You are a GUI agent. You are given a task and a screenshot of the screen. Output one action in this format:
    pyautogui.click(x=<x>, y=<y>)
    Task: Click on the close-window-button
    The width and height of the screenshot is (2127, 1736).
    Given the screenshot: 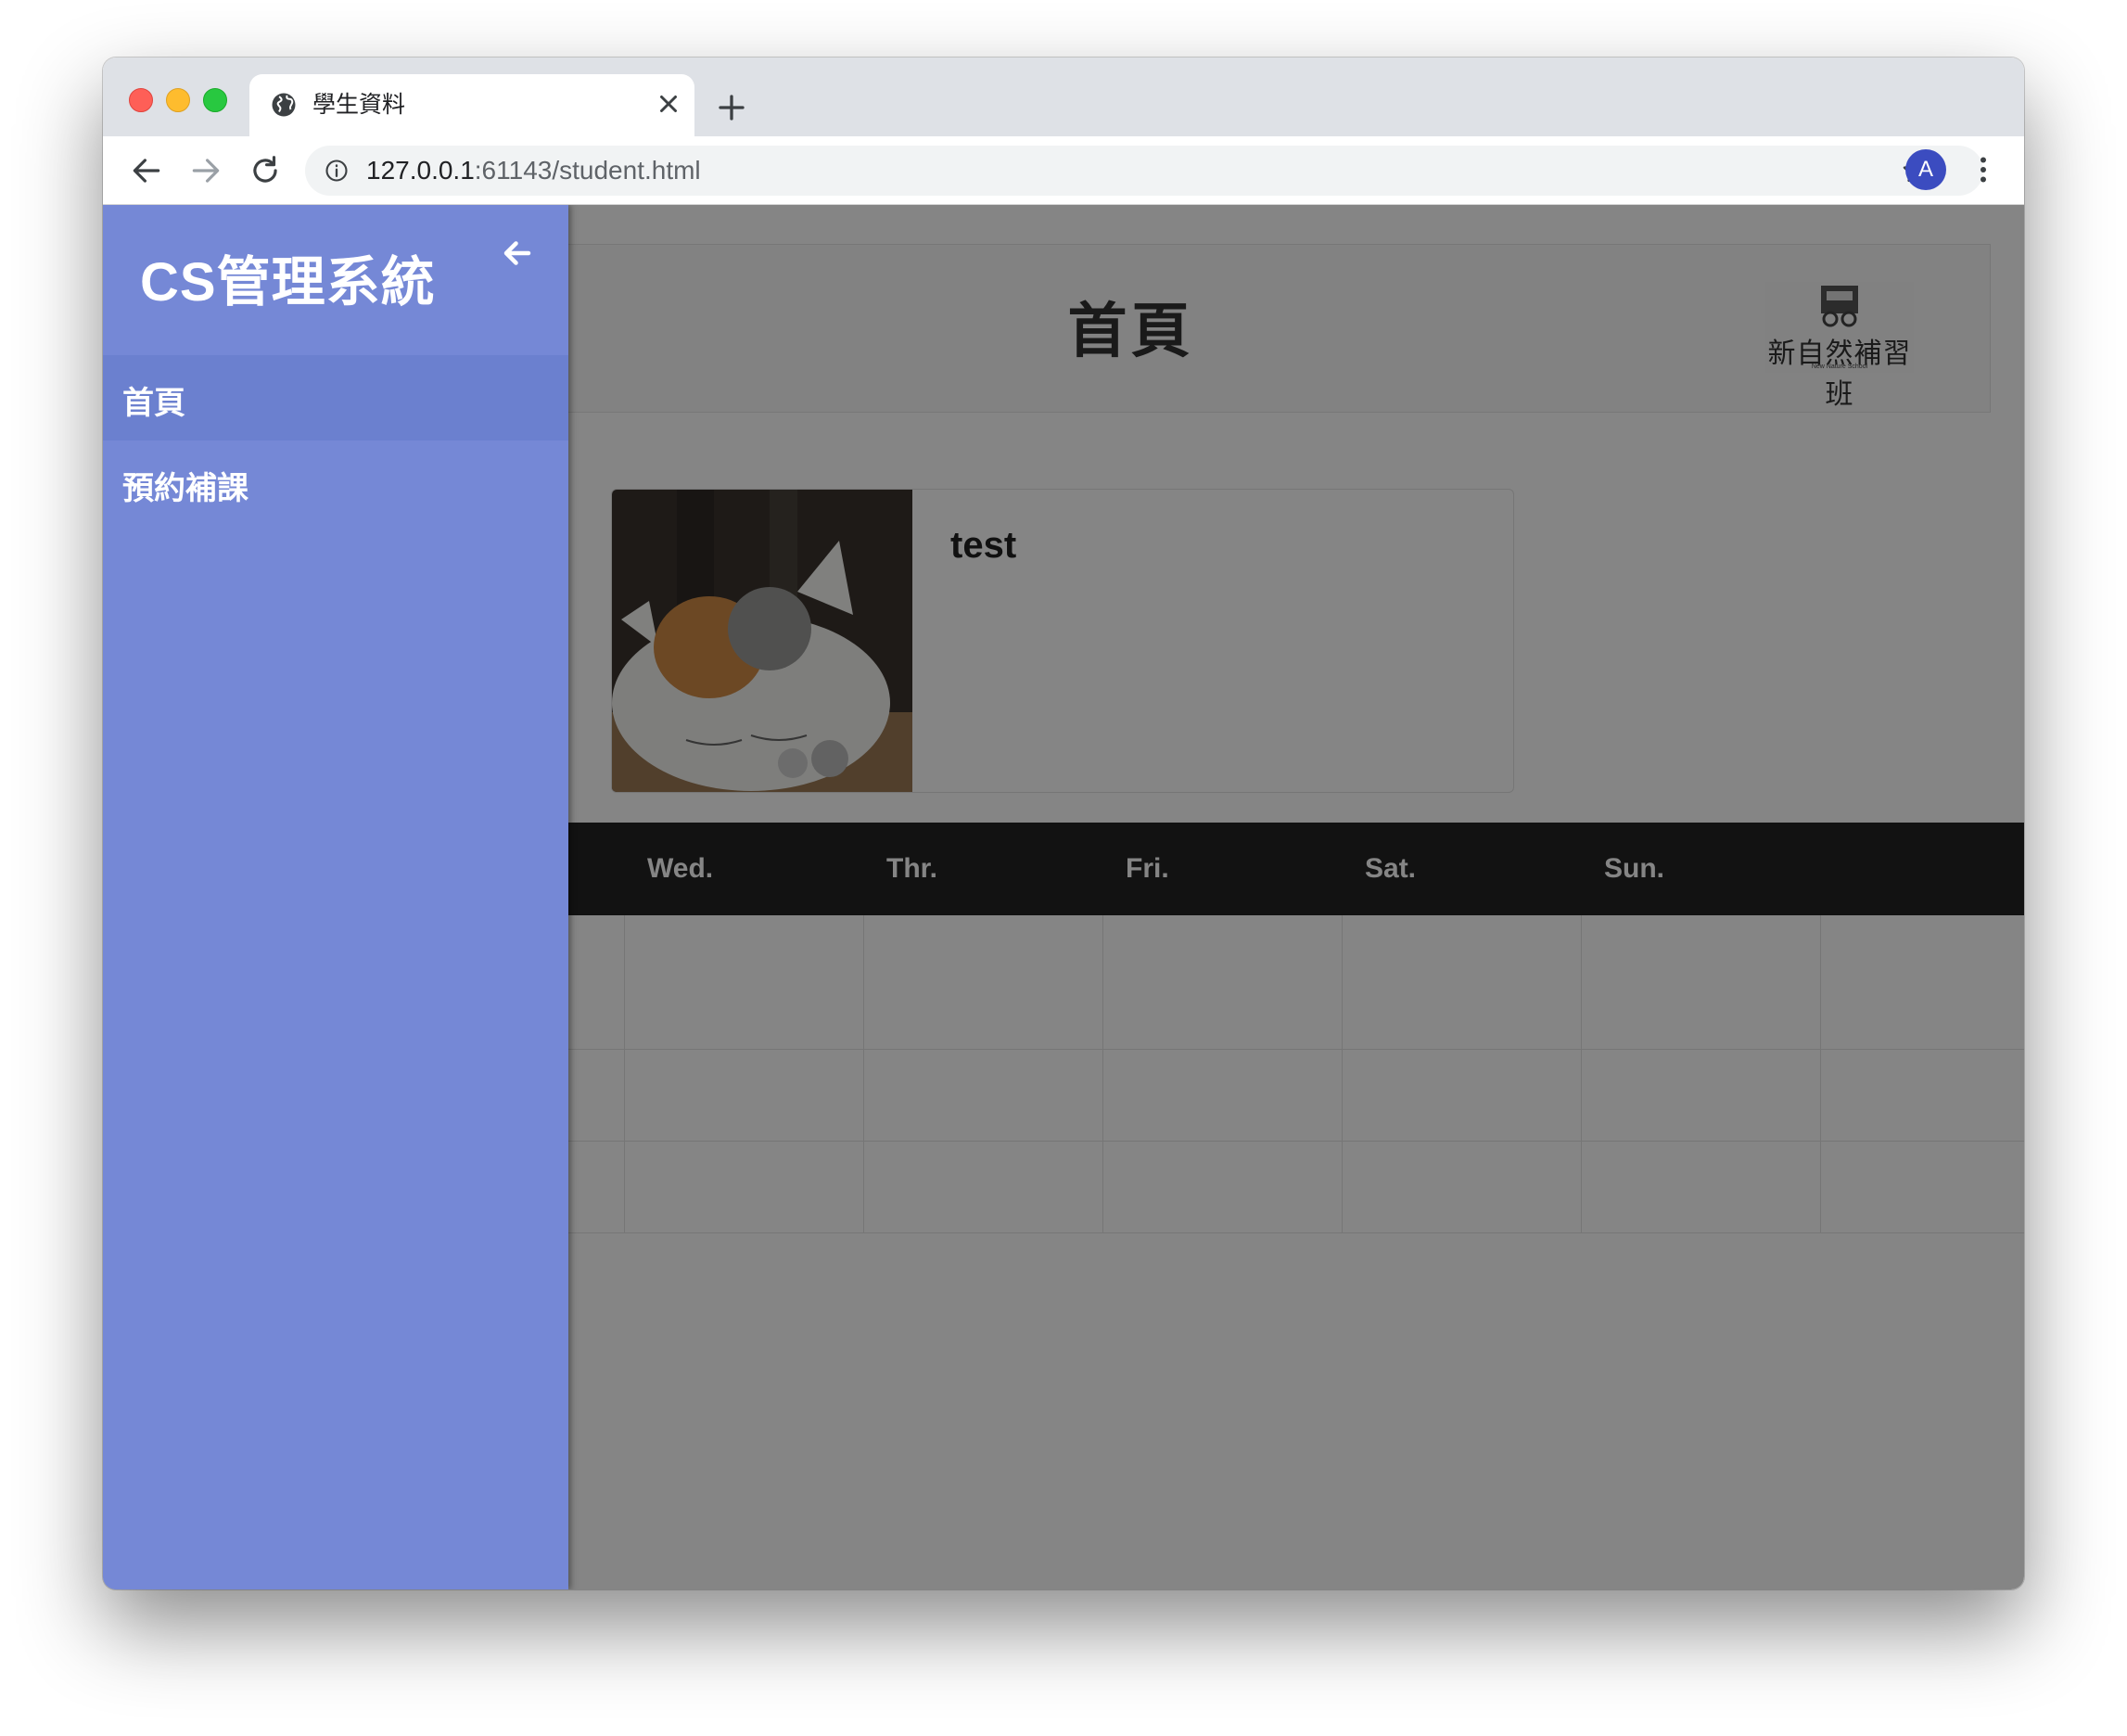 What is the action you would take?
    pyautogui.click(x=141, y=100)
    